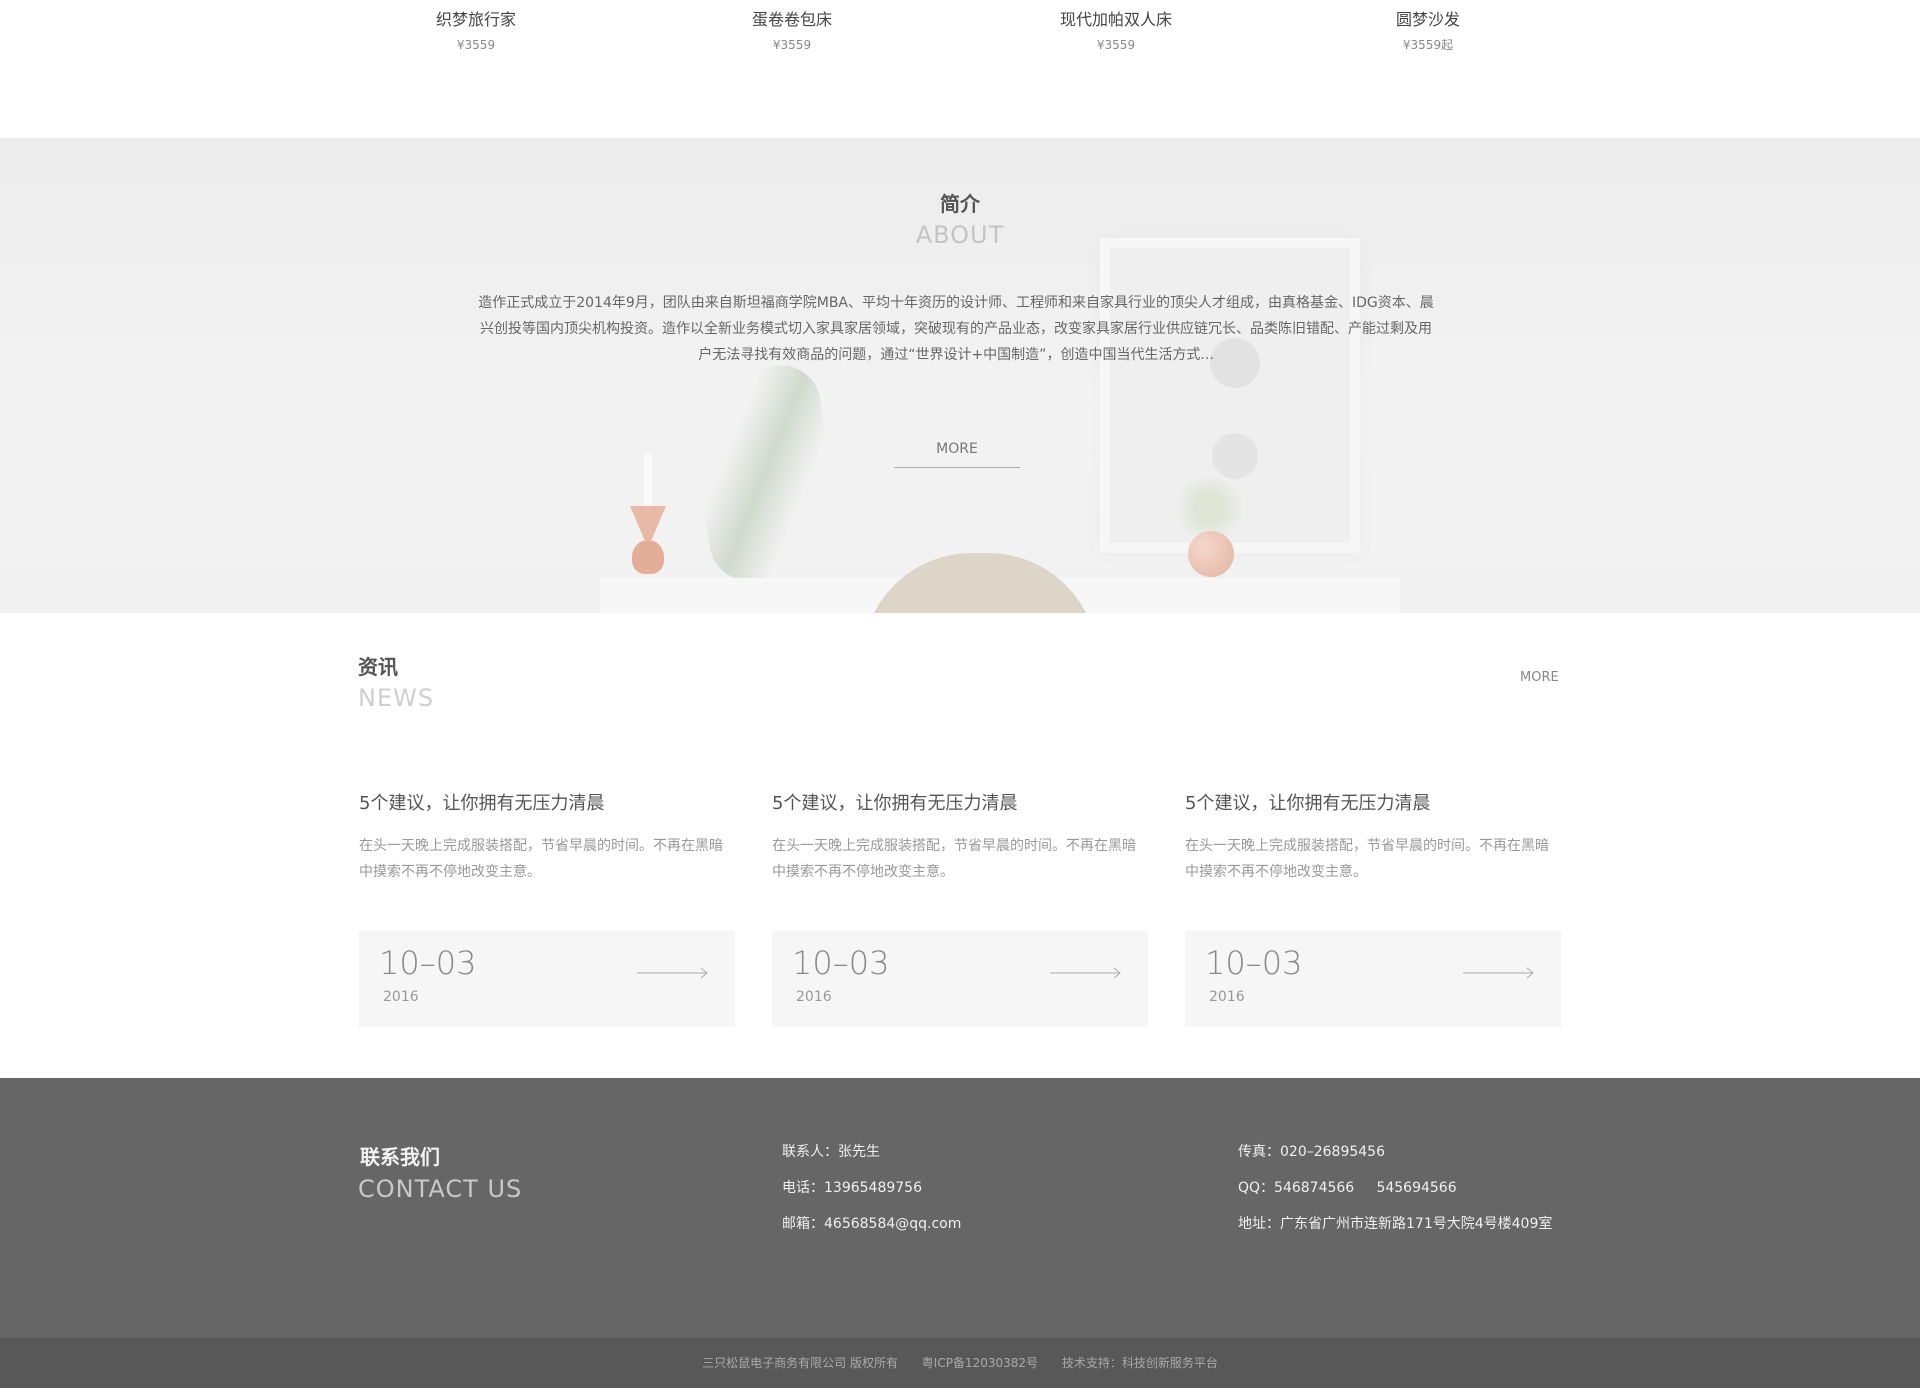  Describe the element at coordinates (765, 473) in the screenshot. I see `background-plant-branch` at that location.